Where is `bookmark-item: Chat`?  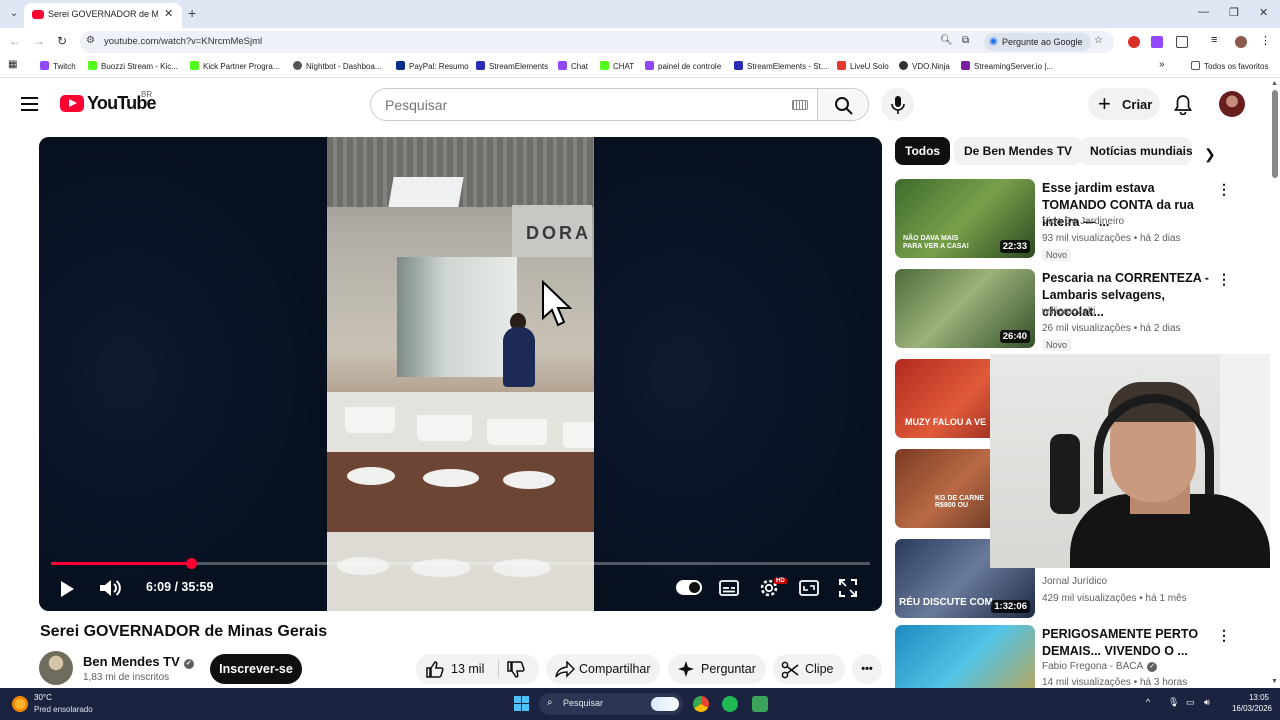
bookmark-item: Chat is located at coordinates (573, 66).